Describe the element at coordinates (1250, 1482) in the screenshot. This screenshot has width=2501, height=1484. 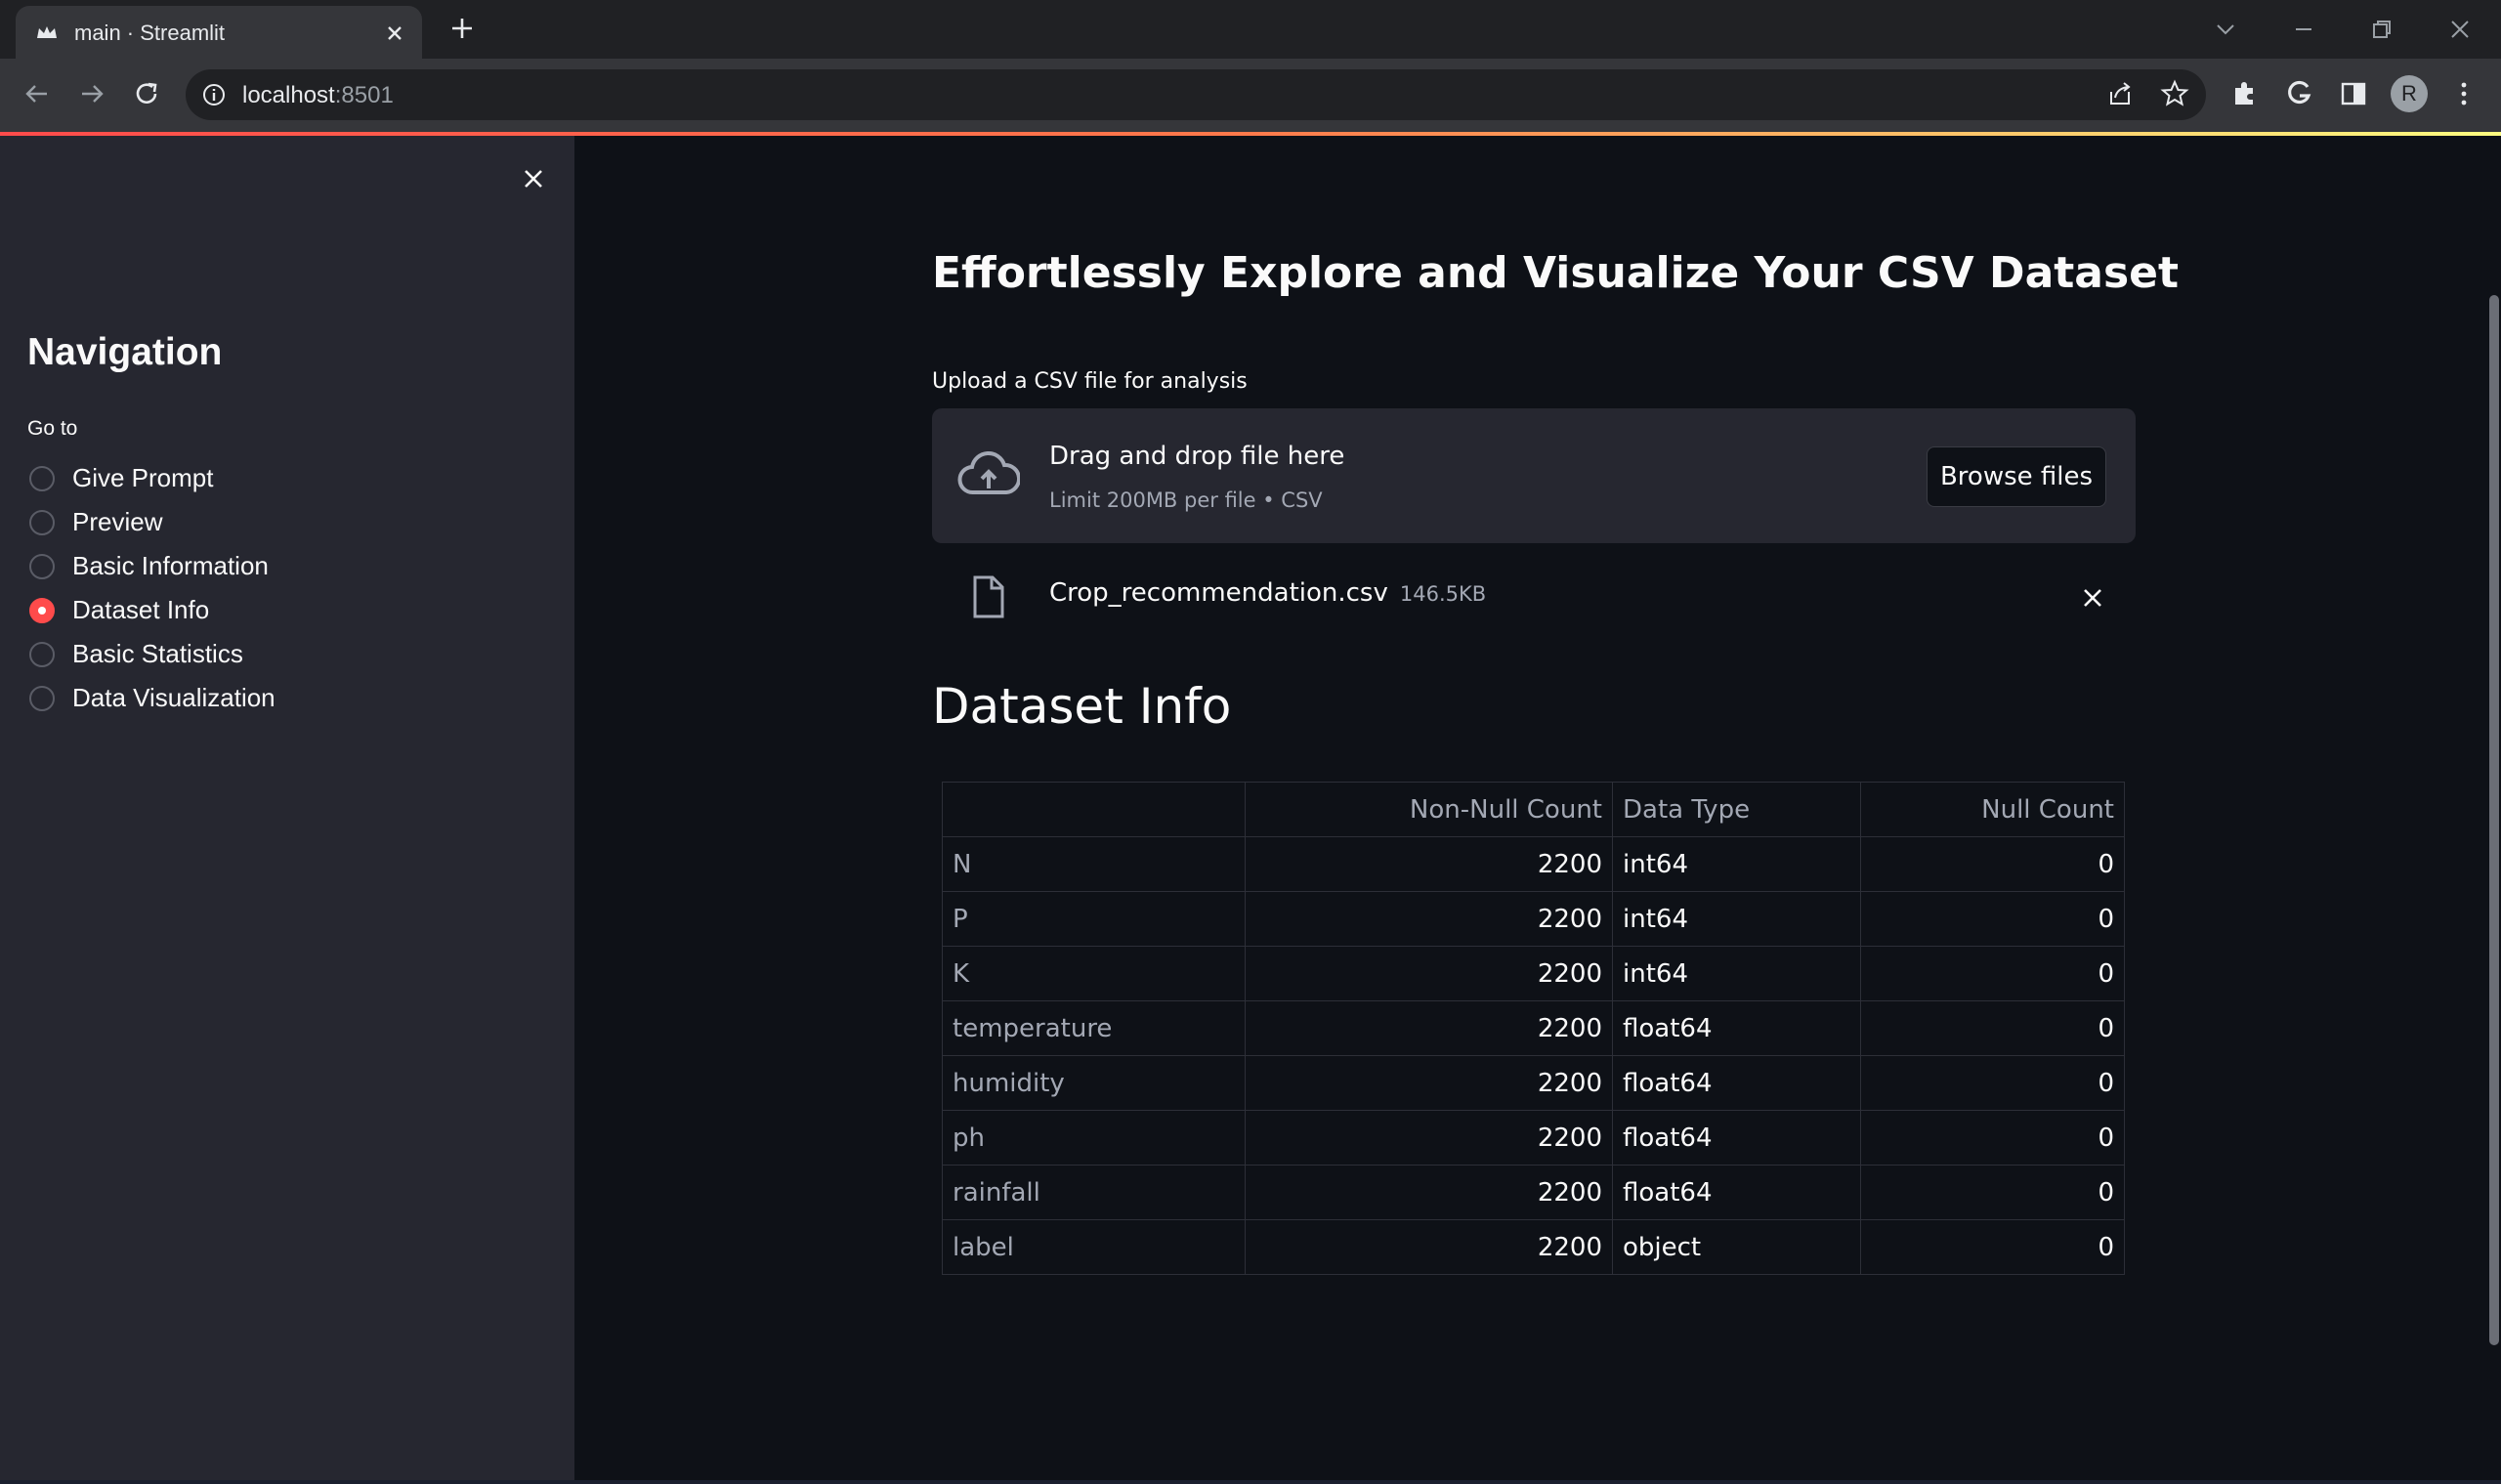
I see `bottom-edge` at that location.